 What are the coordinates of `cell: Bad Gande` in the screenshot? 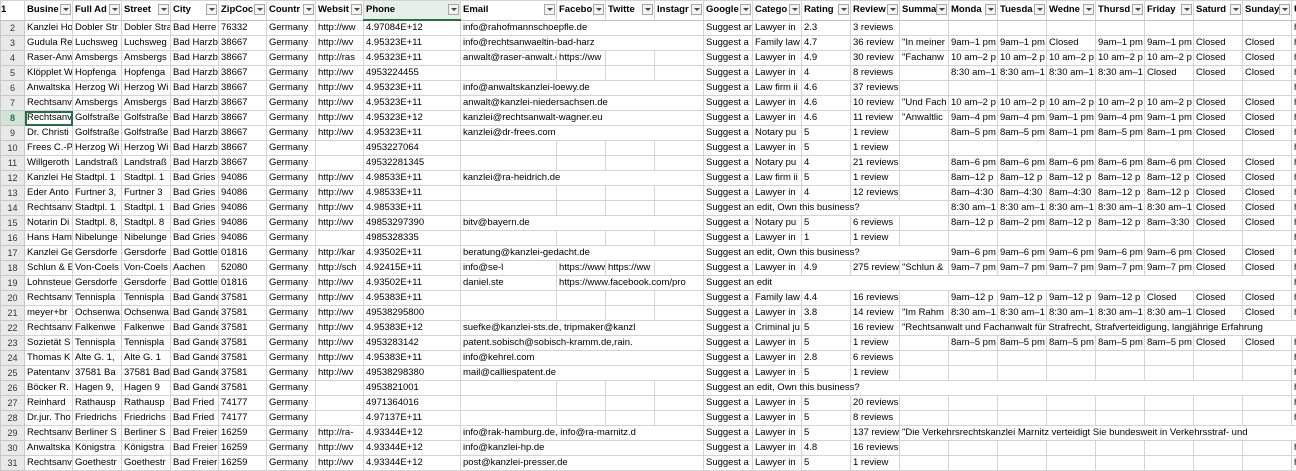 It's located at (195, 373).